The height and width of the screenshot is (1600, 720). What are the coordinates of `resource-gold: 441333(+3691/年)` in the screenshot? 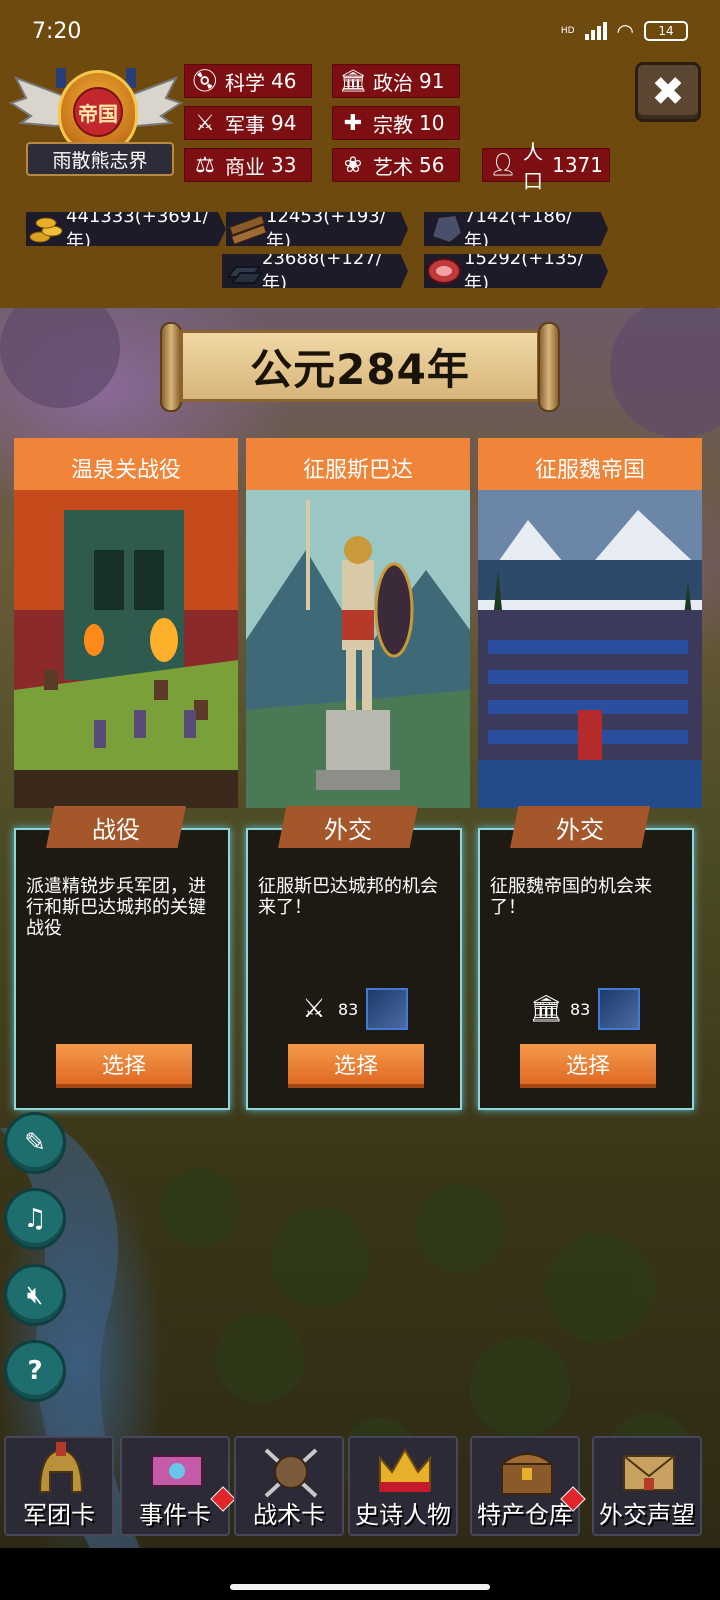 It's located at (126, 229).